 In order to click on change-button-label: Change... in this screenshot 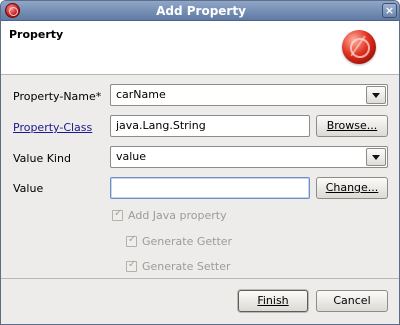, I will do `click(352, 187)`.